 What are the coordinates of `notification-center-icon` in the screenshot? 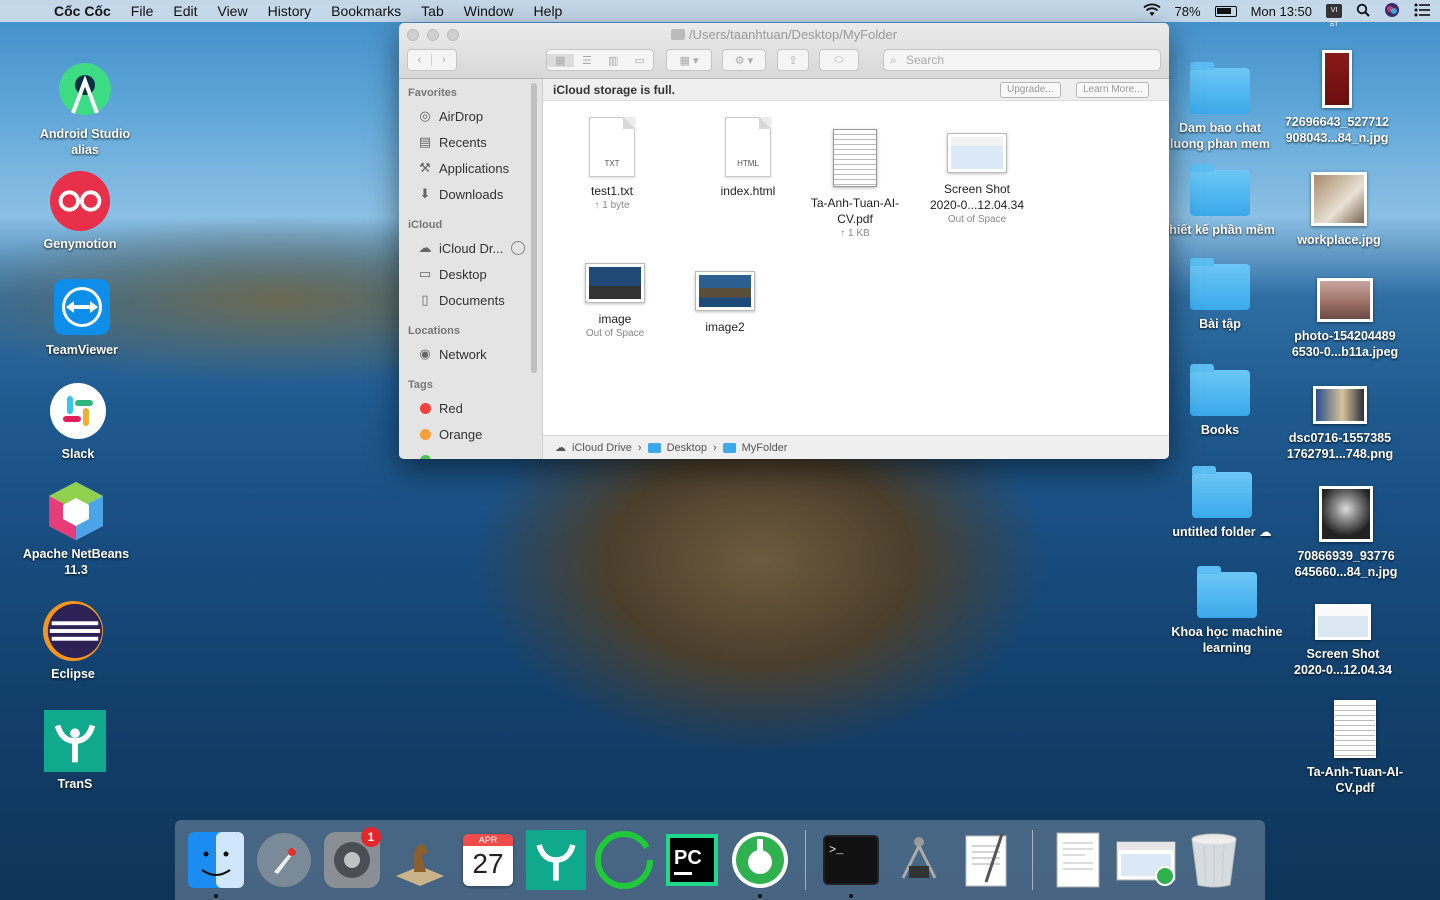 It's located at (1422, 11).